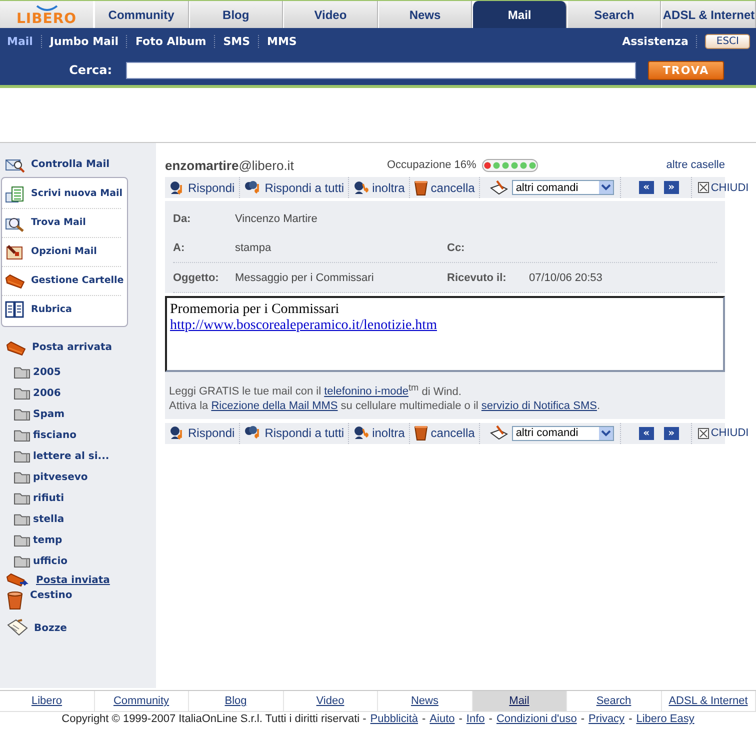  Describe the element at coordinates (15, 194) in the screenshot. I see `document-envelope-icon` at that location.